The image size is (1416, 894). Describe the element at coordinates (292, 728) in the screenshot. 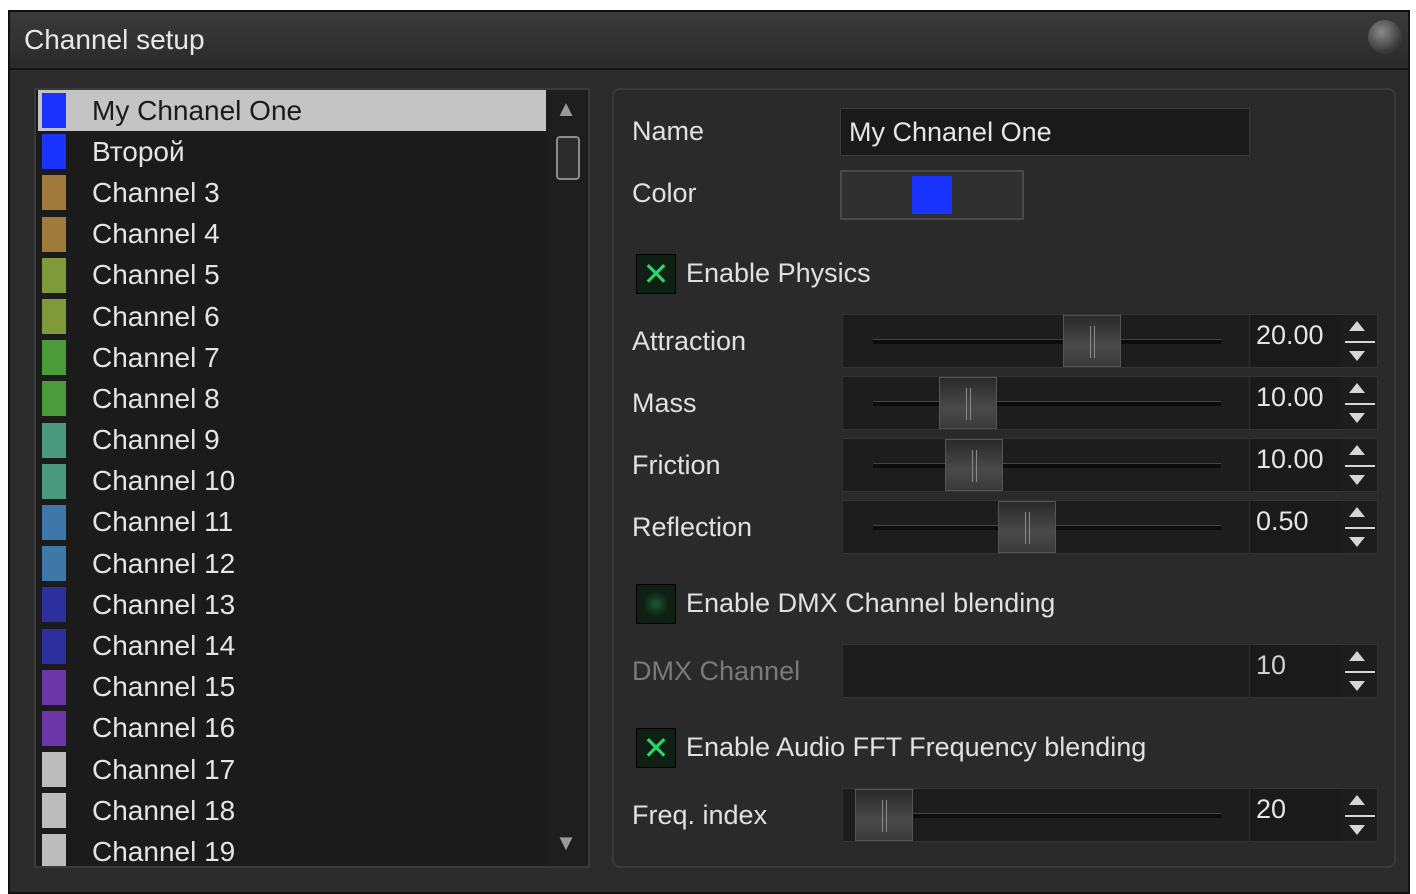

I see `channel-list-item: Channel 16` at that location.